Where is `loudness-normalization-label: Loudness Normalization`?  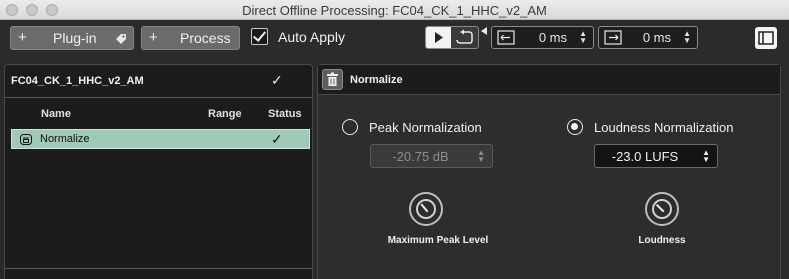 loudness-normalization-label: Loudness Normalization is located at coordinates (664, 127).